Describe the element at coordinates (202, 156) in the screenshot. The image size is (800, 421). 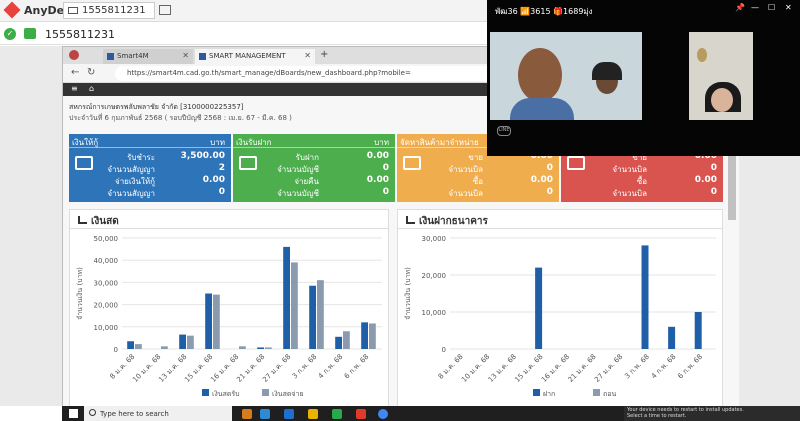
I see `card-row-value: 3,500.00` at that location.